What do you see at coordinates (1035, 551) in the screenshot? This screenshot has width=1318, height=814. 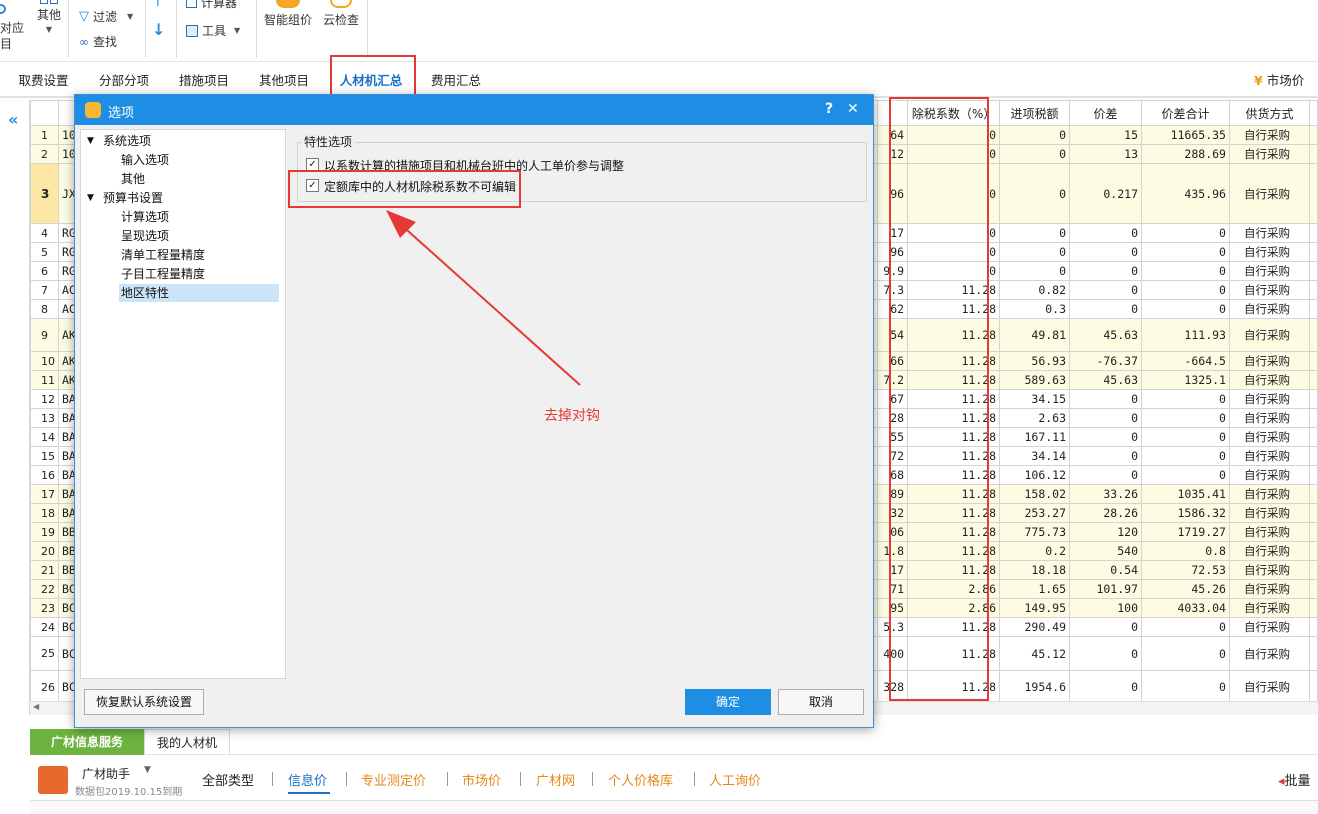 I see `row-input-tax: 0.2` at bounding box center [1035, 551].